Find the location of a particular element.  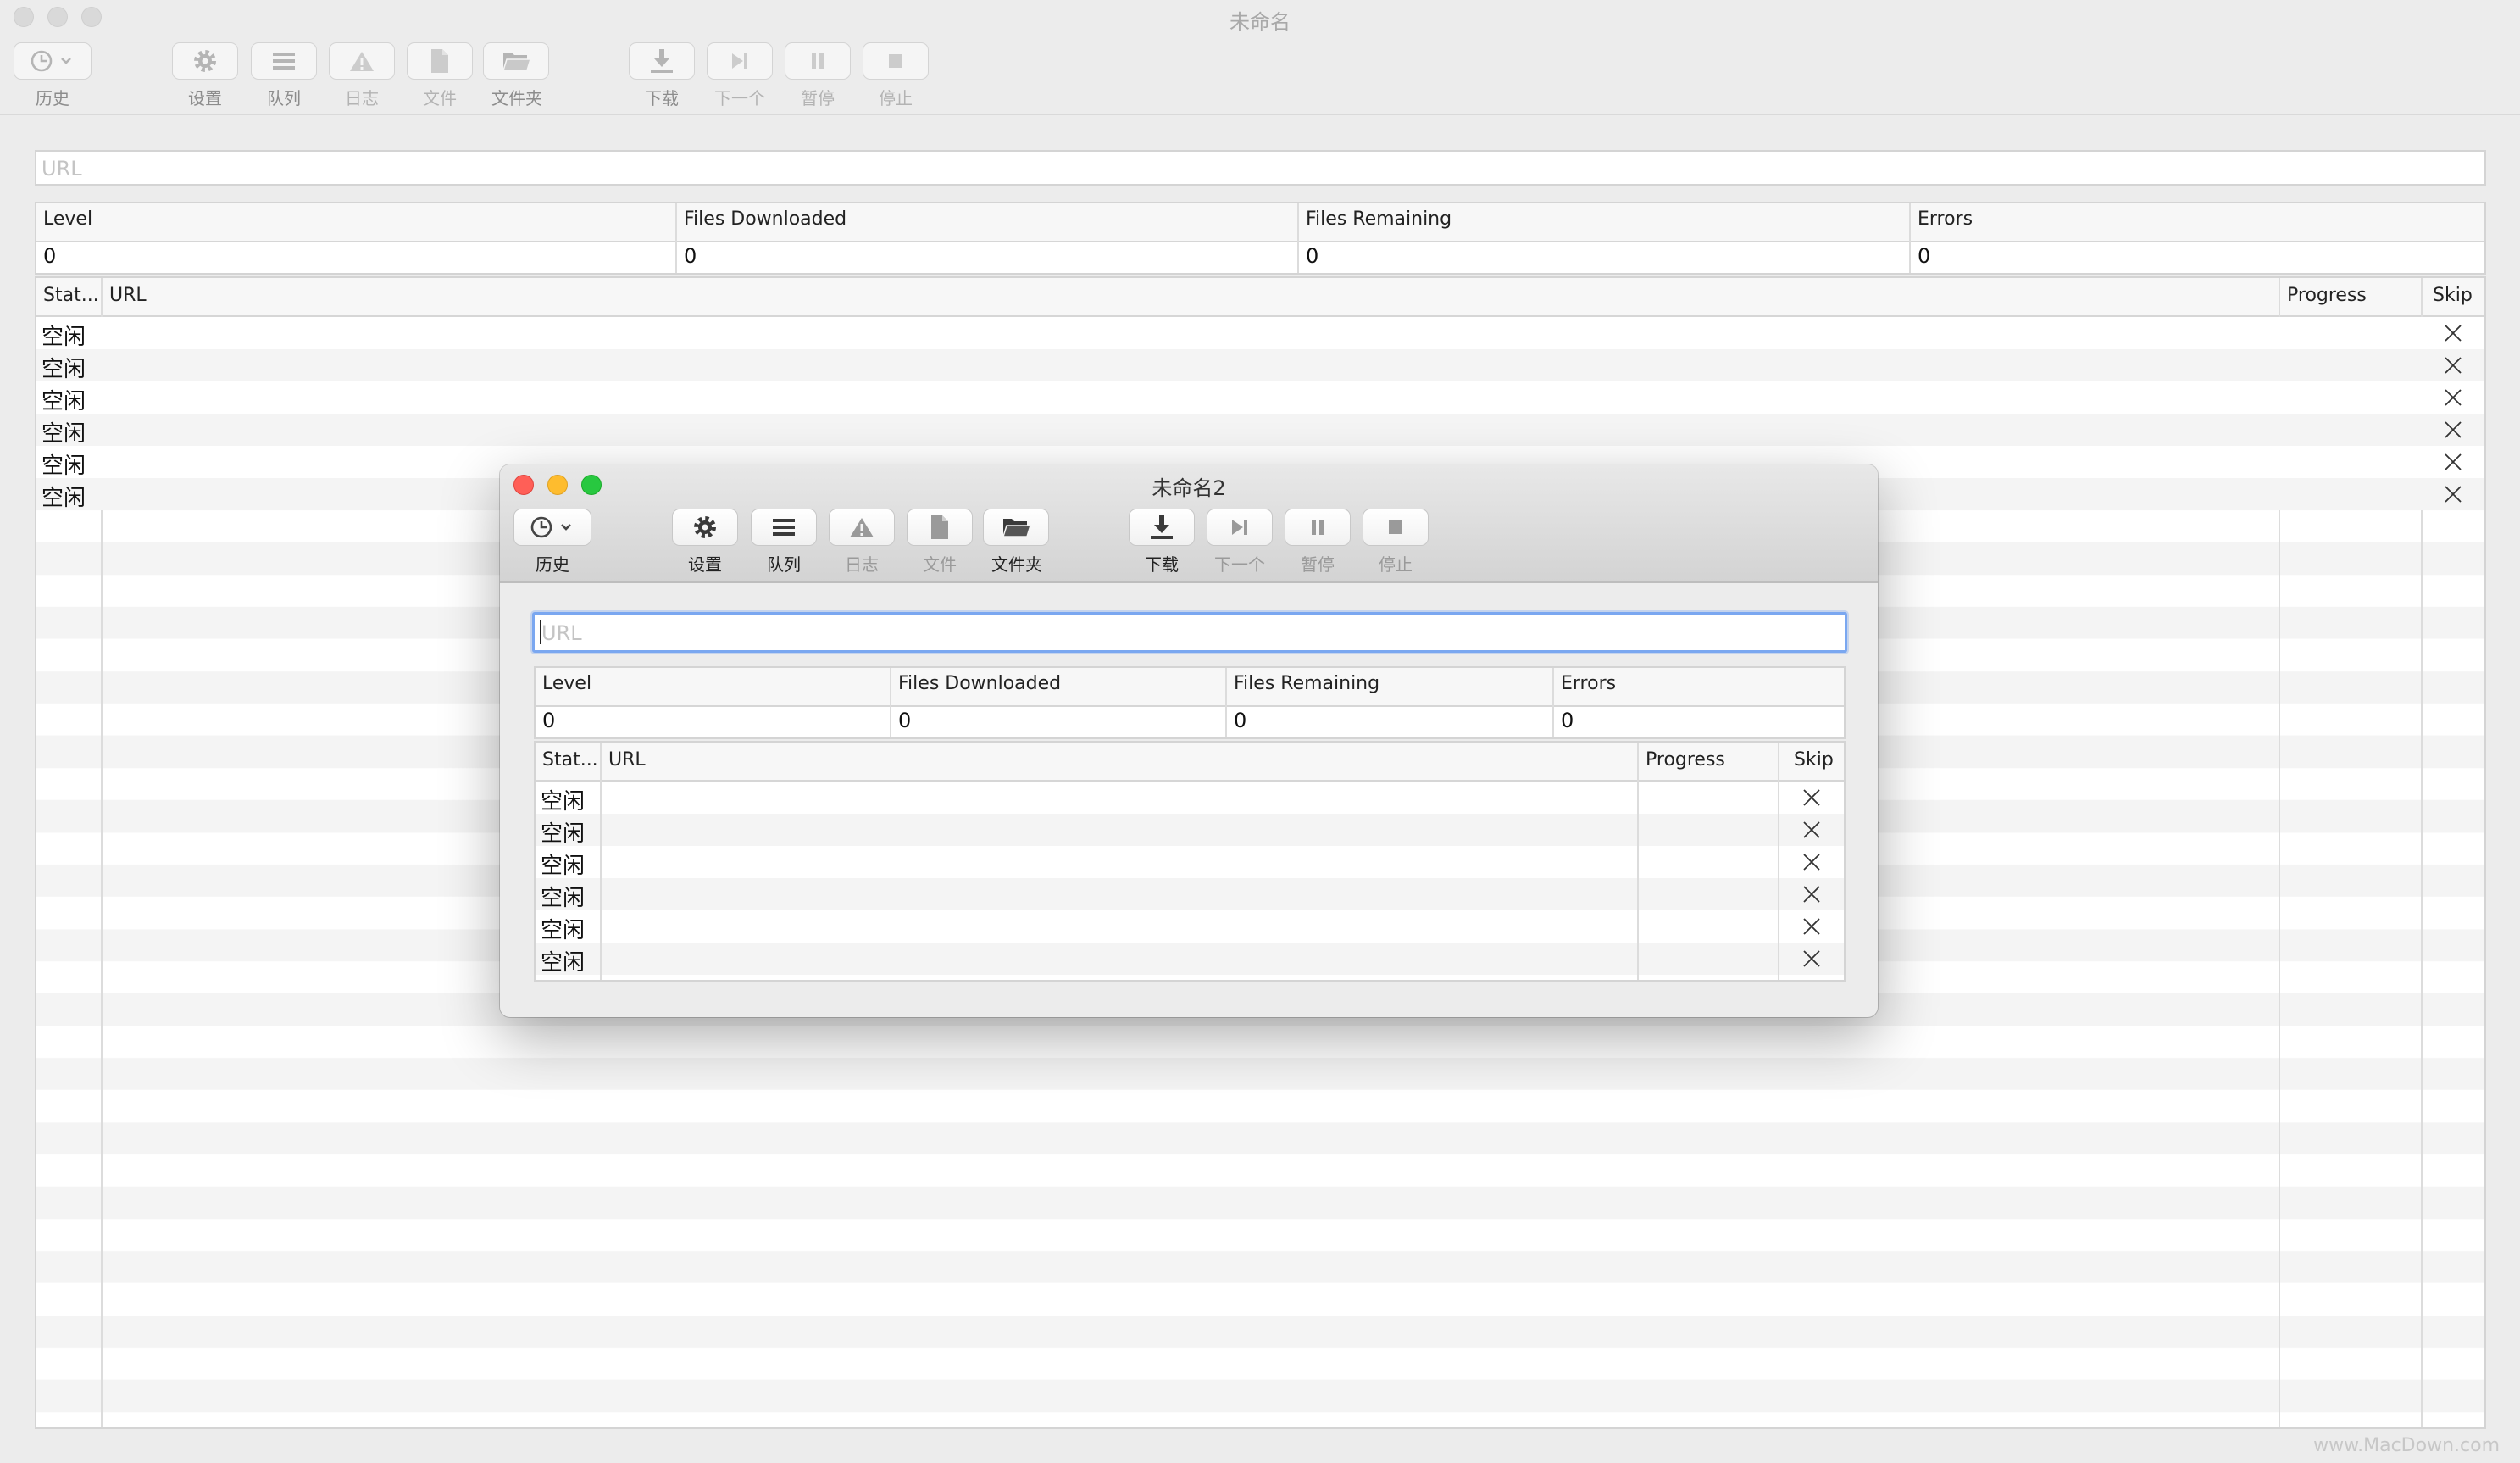

download-icon is located at coordinates (662, 61).